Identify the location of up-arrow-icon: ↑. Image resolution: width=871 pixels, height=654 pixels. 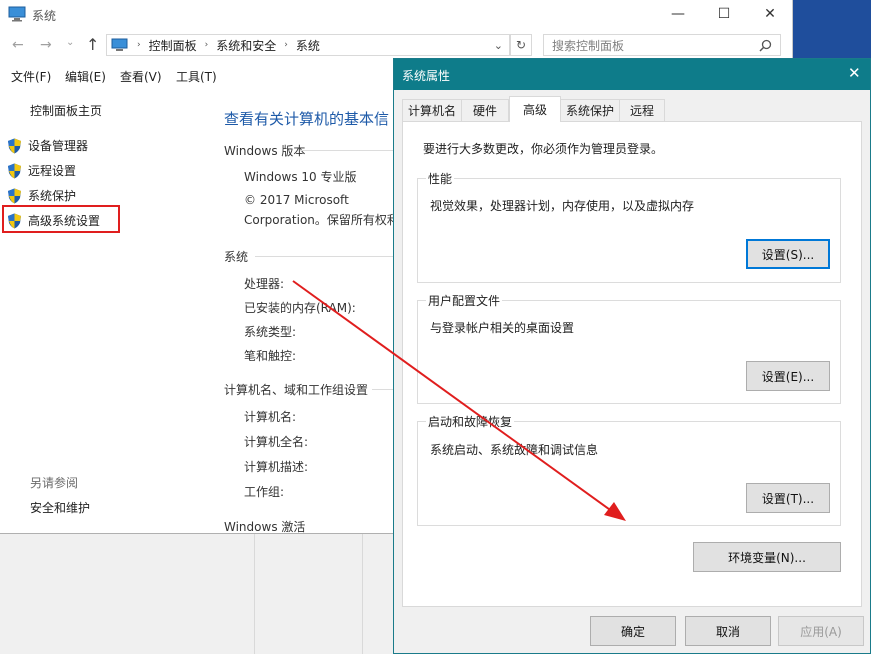
(92, 44).